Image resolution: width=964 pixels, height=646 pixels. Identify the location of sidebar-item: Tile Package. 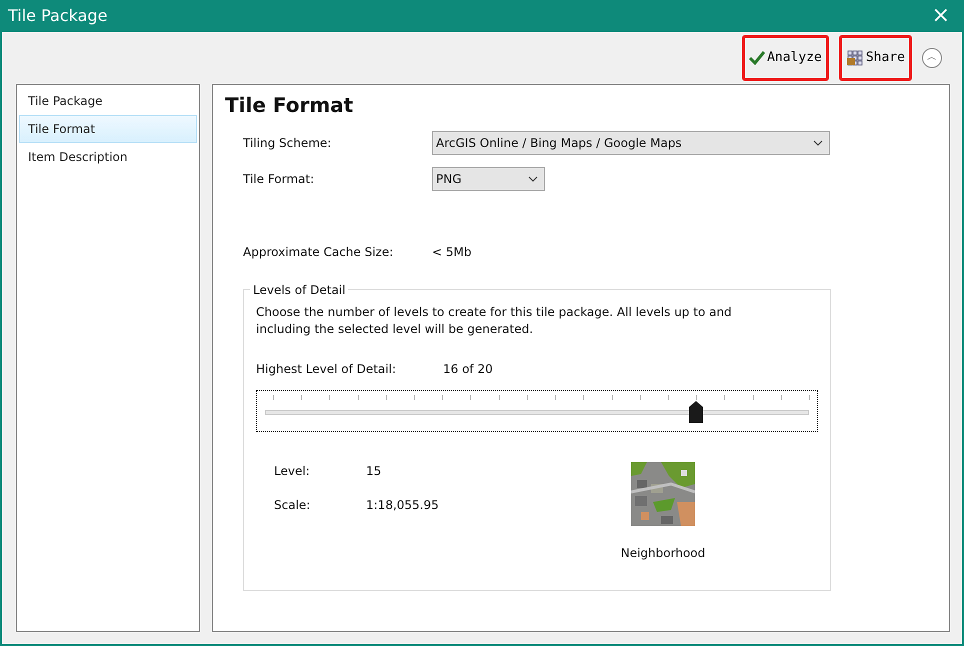
(108, 101).